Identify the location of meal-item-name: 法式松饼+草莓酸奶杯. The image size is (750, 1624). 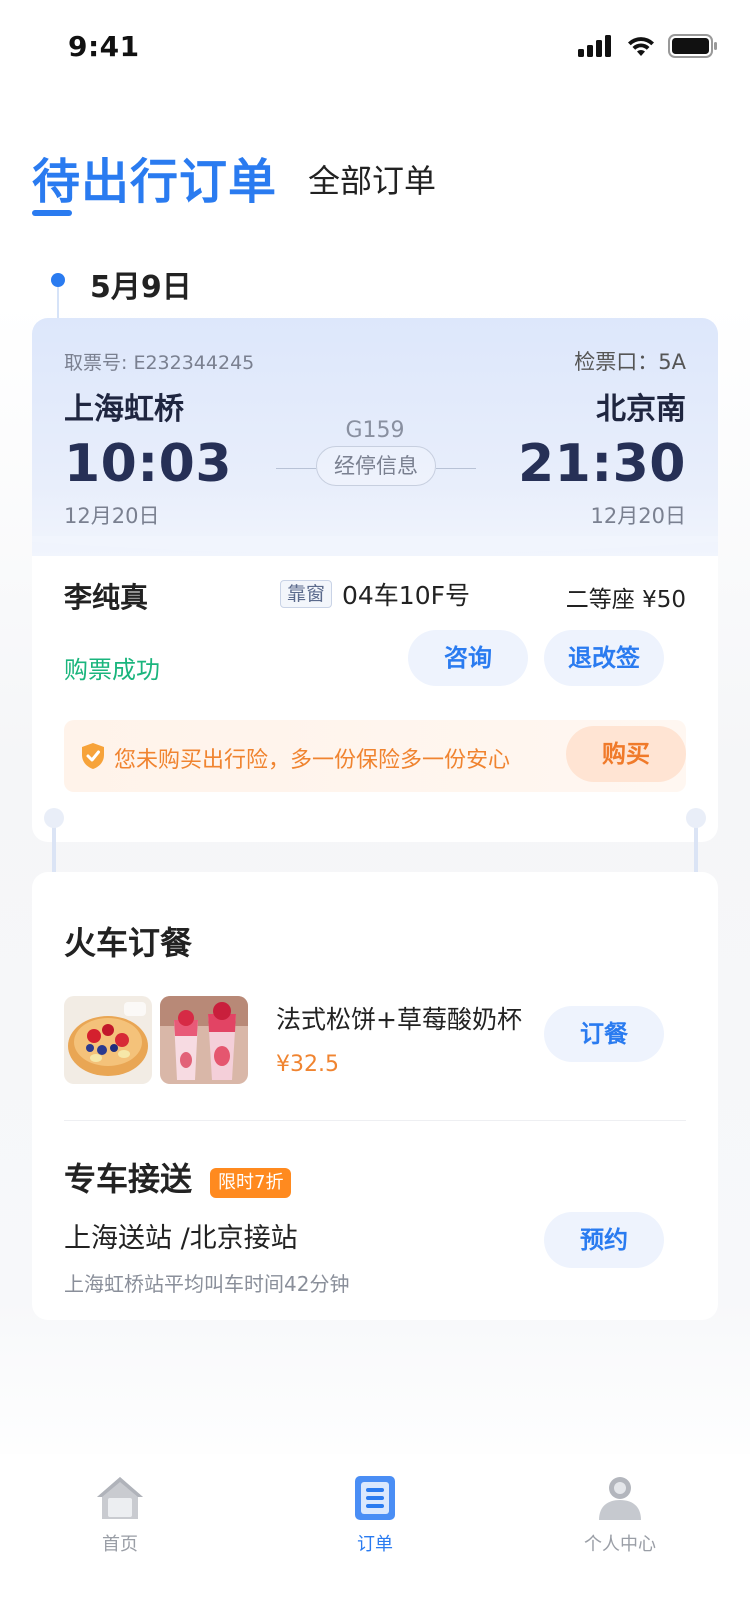
(399, 1019).